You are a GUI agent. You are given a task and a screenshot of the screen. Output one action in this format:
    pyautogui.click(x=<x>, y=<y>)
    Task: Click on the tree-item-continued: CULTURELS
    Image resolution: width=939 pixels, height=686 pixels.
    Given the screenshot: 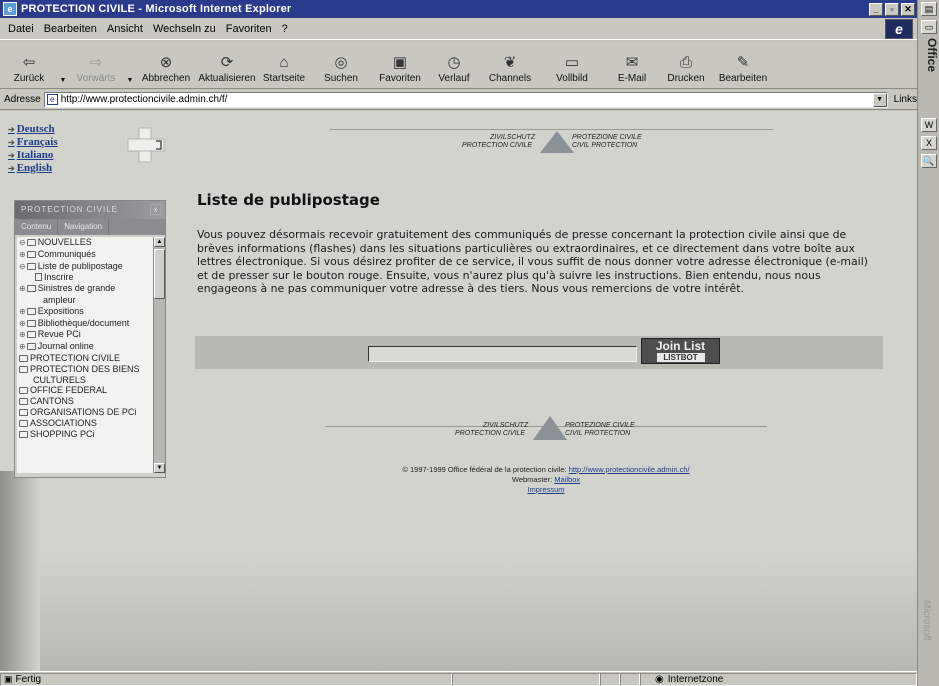 What is the action you would take?
    pyautogui.click(x=85, y=380)
    